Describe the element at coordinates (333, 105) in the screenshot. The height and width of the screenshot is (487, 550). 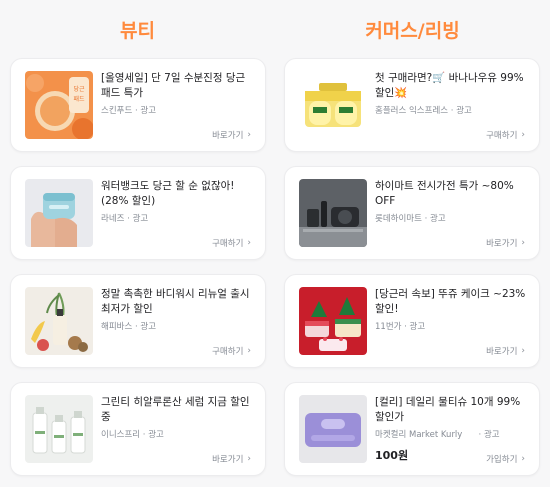
I see `product-image-banana-milk` at that location.